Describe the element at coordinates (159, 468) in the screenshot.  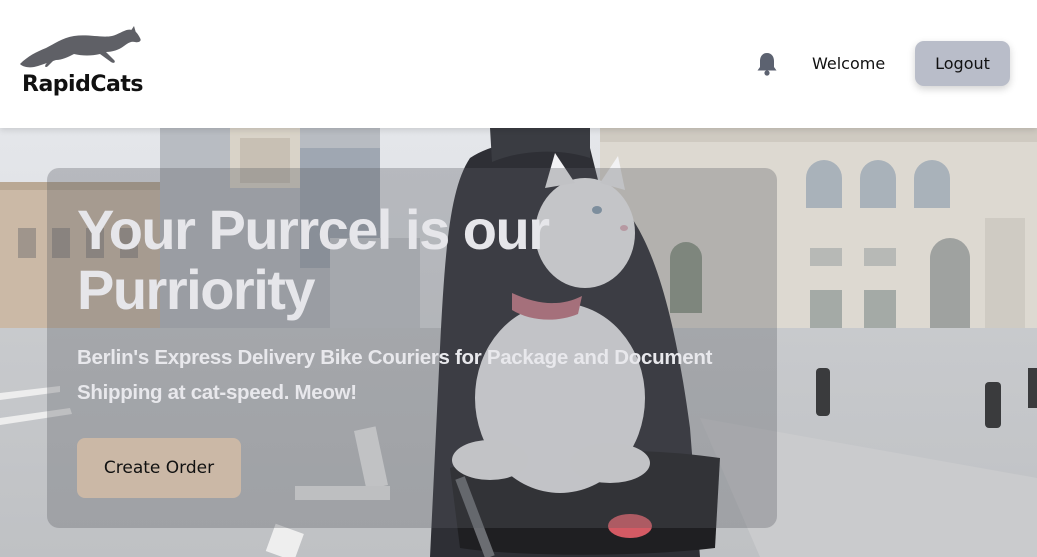
I see `create-order-button: Create Order` at that location.